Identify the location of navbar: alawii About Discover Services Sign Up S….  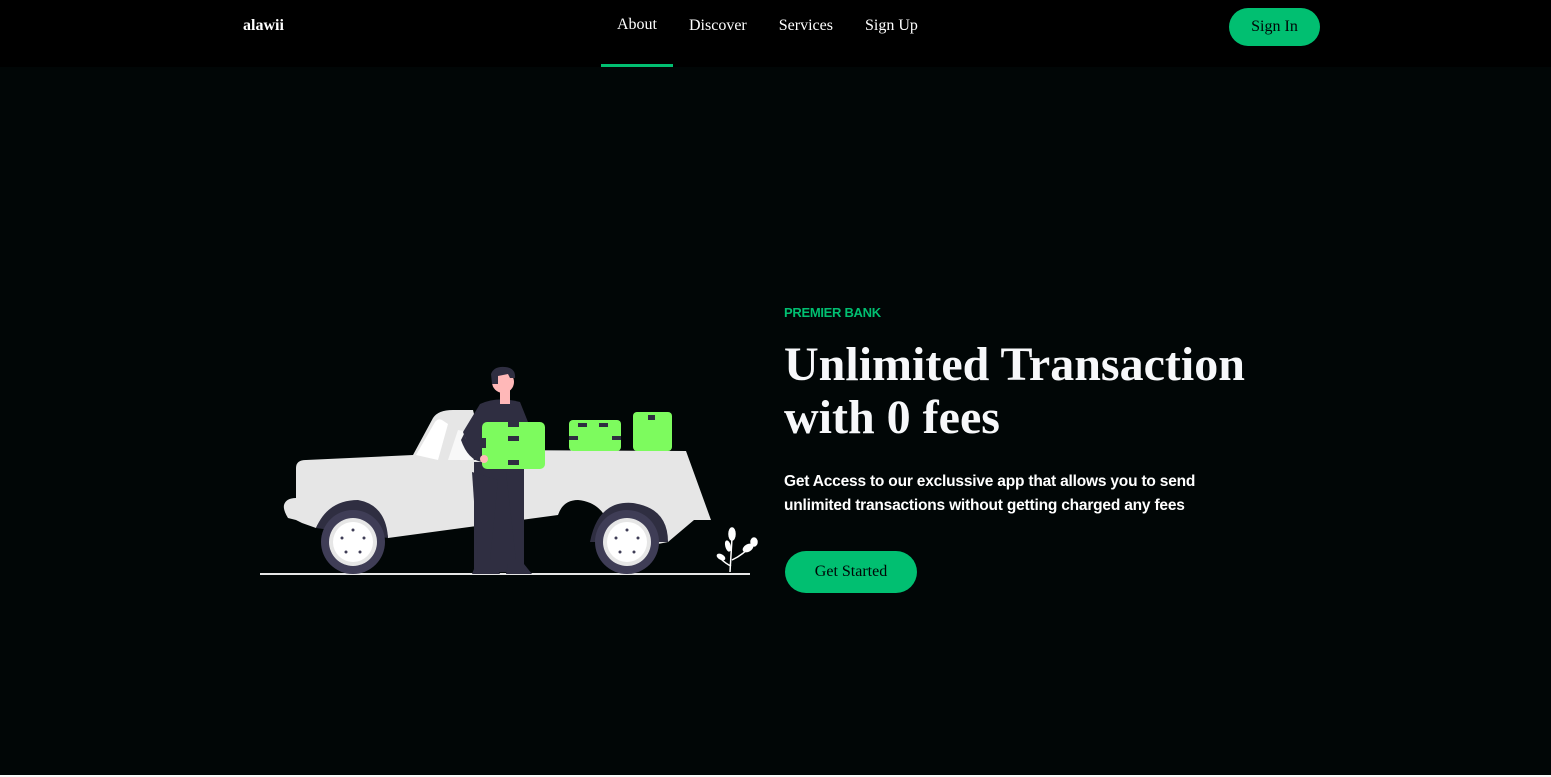
(775, 33).